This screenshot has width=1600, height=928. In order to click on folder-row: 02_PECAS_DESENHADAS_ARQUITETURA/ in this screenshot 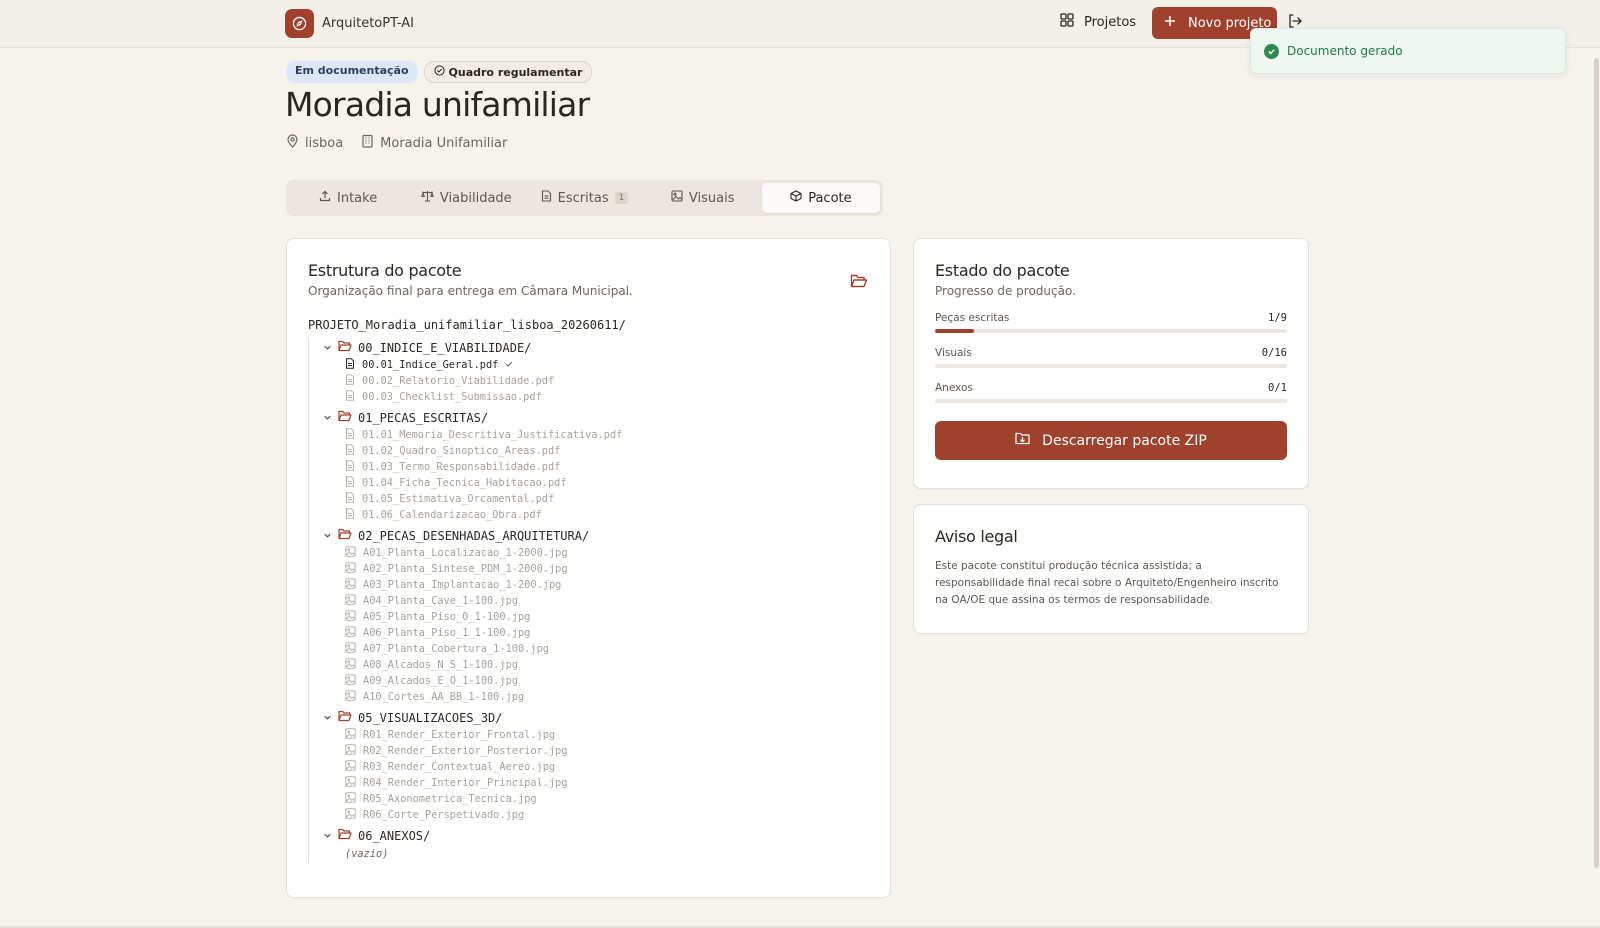, I will do `click(596, 535)`.